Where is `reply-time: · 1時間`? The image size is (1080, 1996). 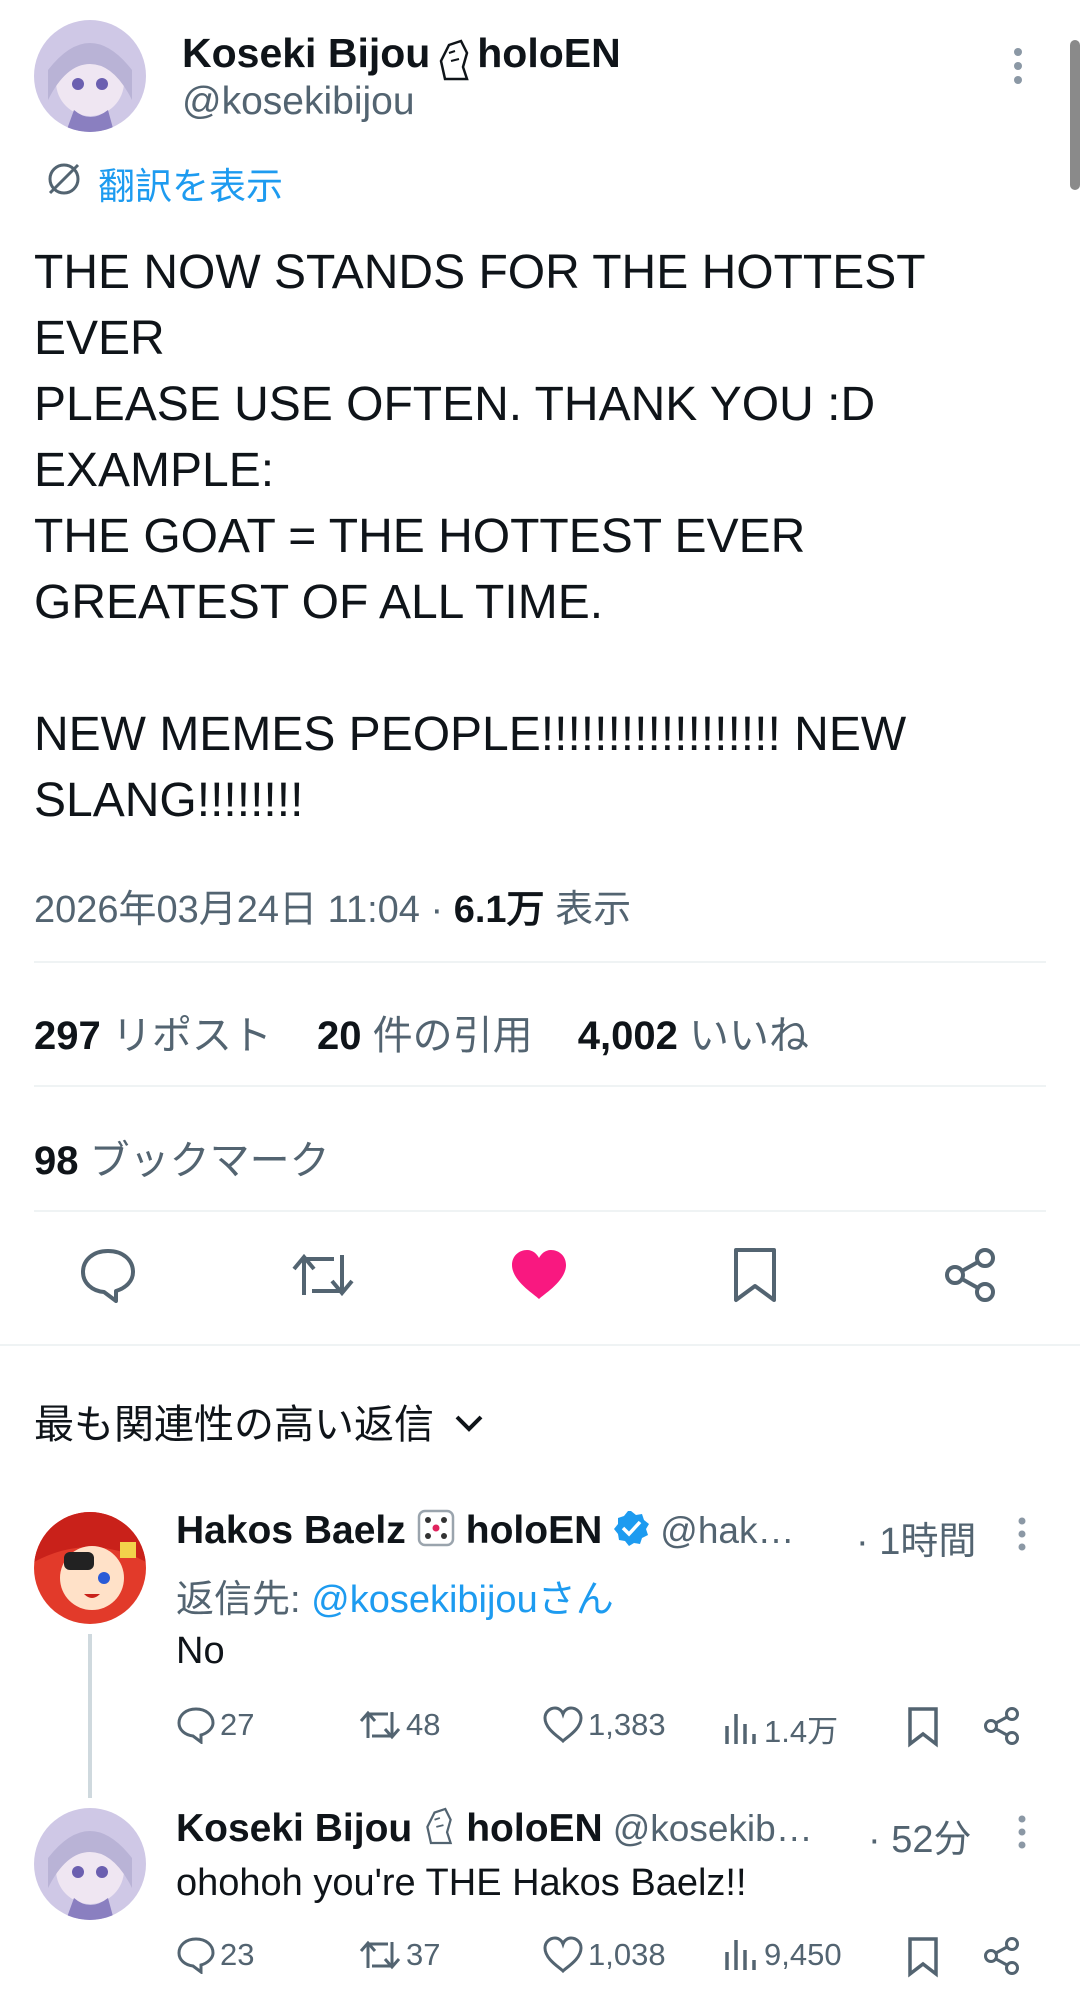 reply-time: · 1時間 is located at coordinates (916, 1537).